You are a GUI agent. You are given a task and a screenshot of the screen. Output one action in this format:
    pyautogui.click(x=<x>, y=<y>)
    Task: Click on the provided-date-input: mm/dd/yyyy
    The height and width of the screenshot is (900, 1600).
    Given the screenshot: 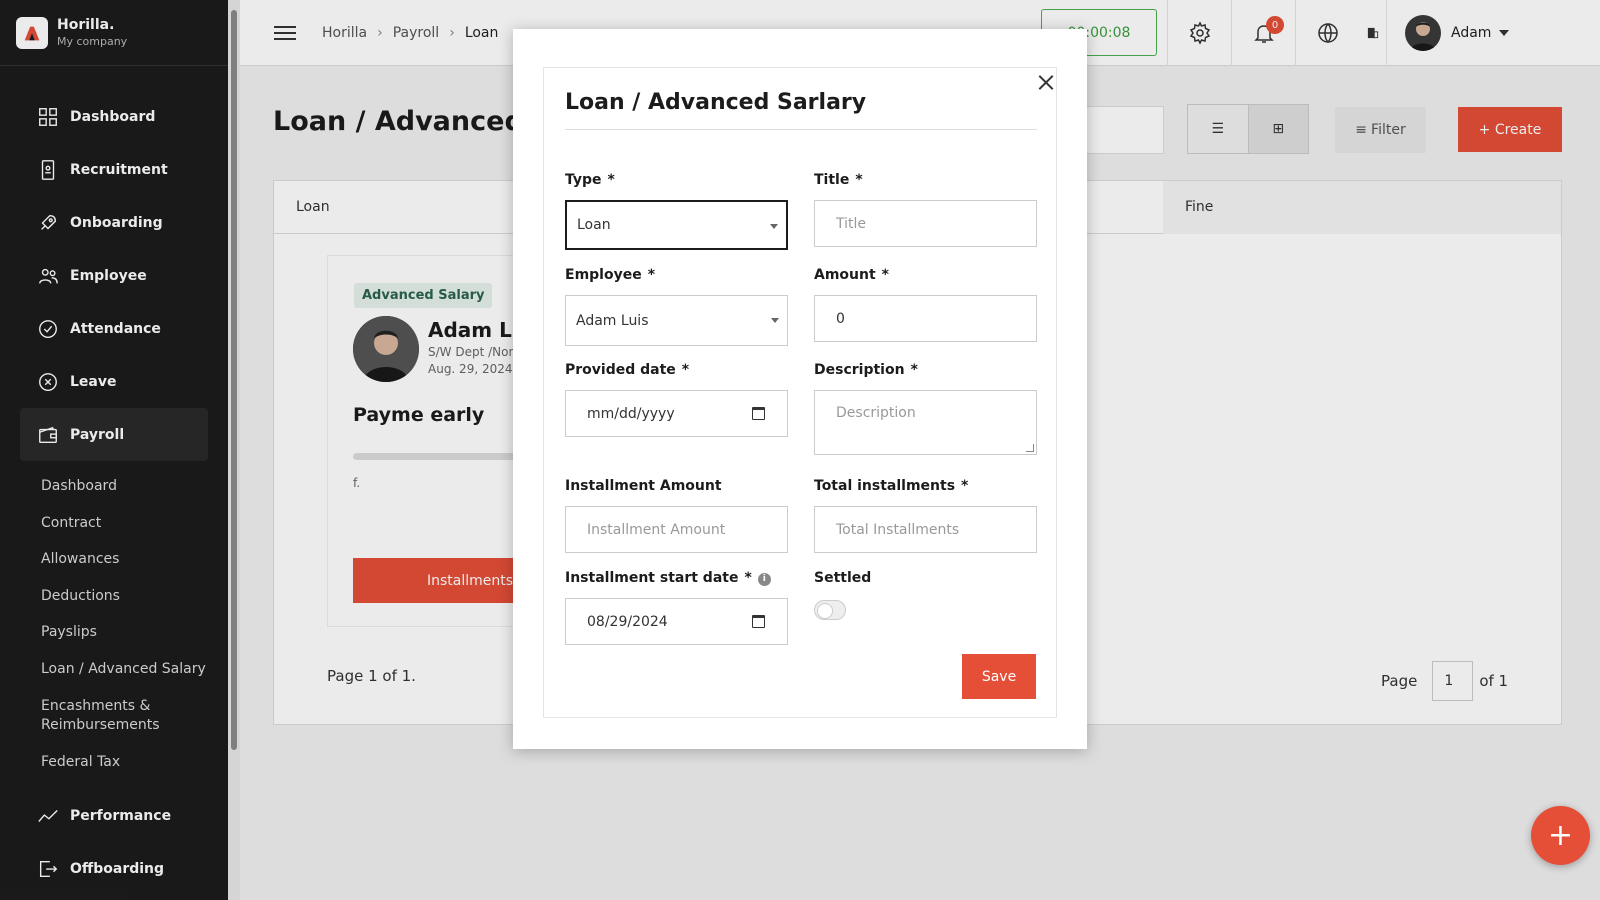 What is the action you would take?
    pyautogui.click(x=676, y=413)
    